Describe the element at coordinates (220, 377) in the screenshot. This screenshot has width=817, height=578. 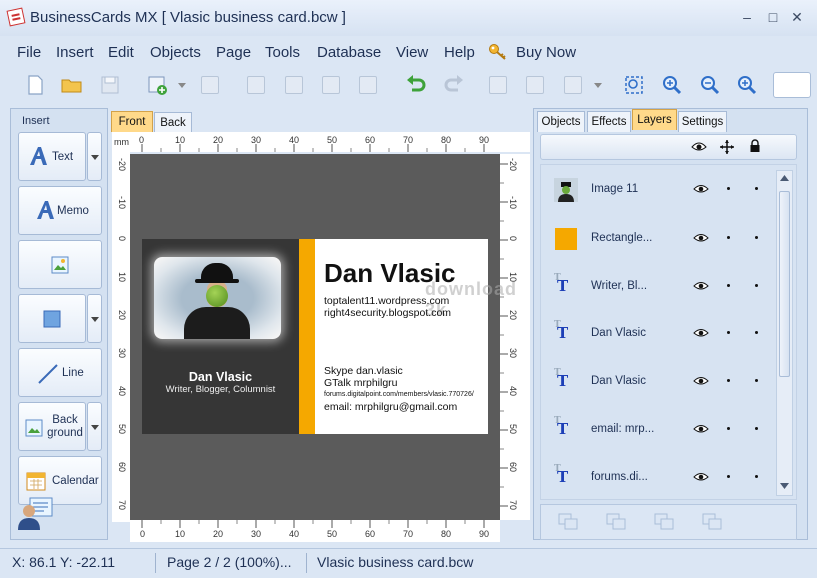
I see `card-left-name: Dan Vlasic` at that location.